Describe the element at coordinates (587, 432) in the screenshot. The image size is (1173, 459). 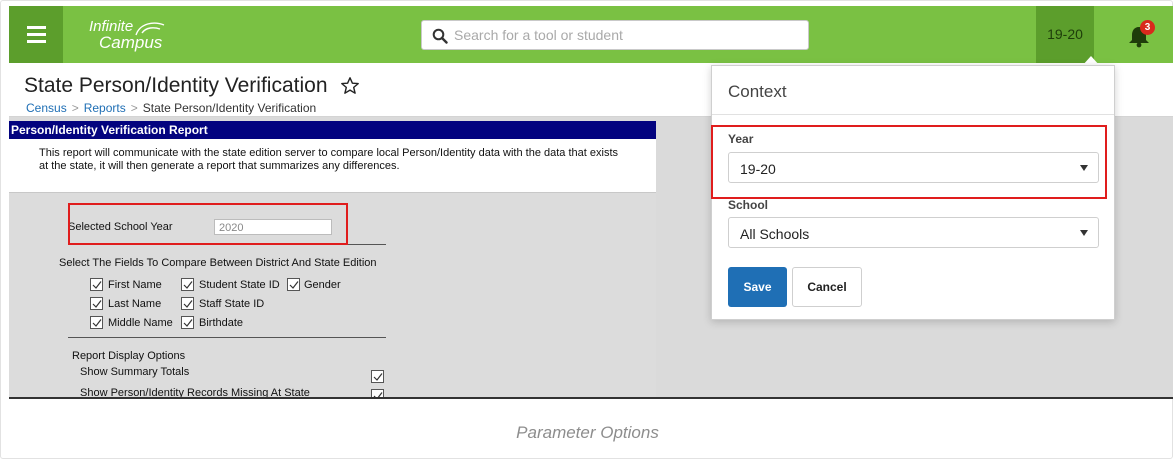
I see `image-caption: Parameter Options` at that location.